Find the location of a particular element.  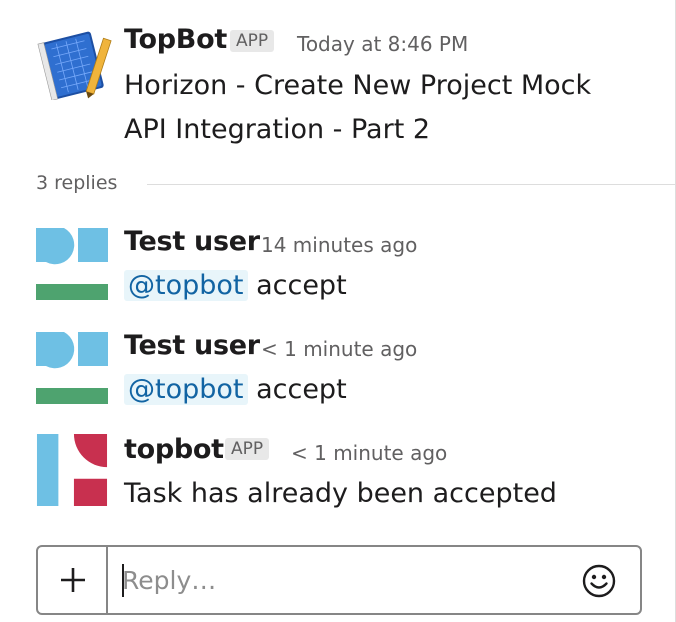

reply-timestamp: 14 minutes ago is located at coordinates (339, 245).